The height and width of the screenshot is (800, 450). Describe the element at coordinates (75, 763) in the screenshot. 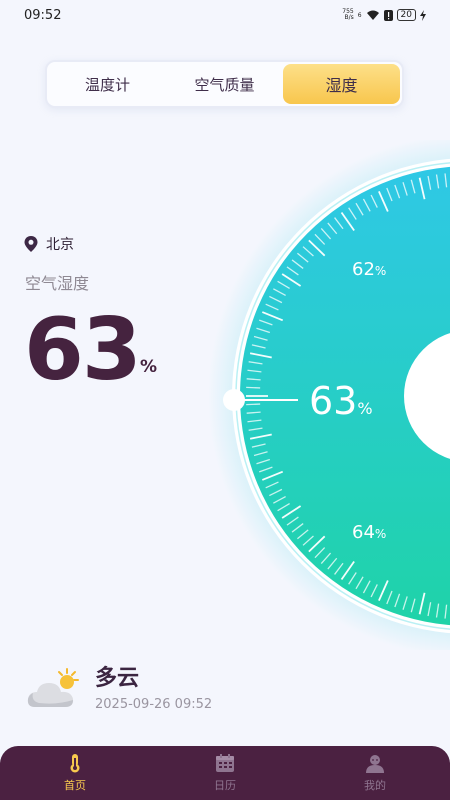

I see `thermometer-icon` at that location.